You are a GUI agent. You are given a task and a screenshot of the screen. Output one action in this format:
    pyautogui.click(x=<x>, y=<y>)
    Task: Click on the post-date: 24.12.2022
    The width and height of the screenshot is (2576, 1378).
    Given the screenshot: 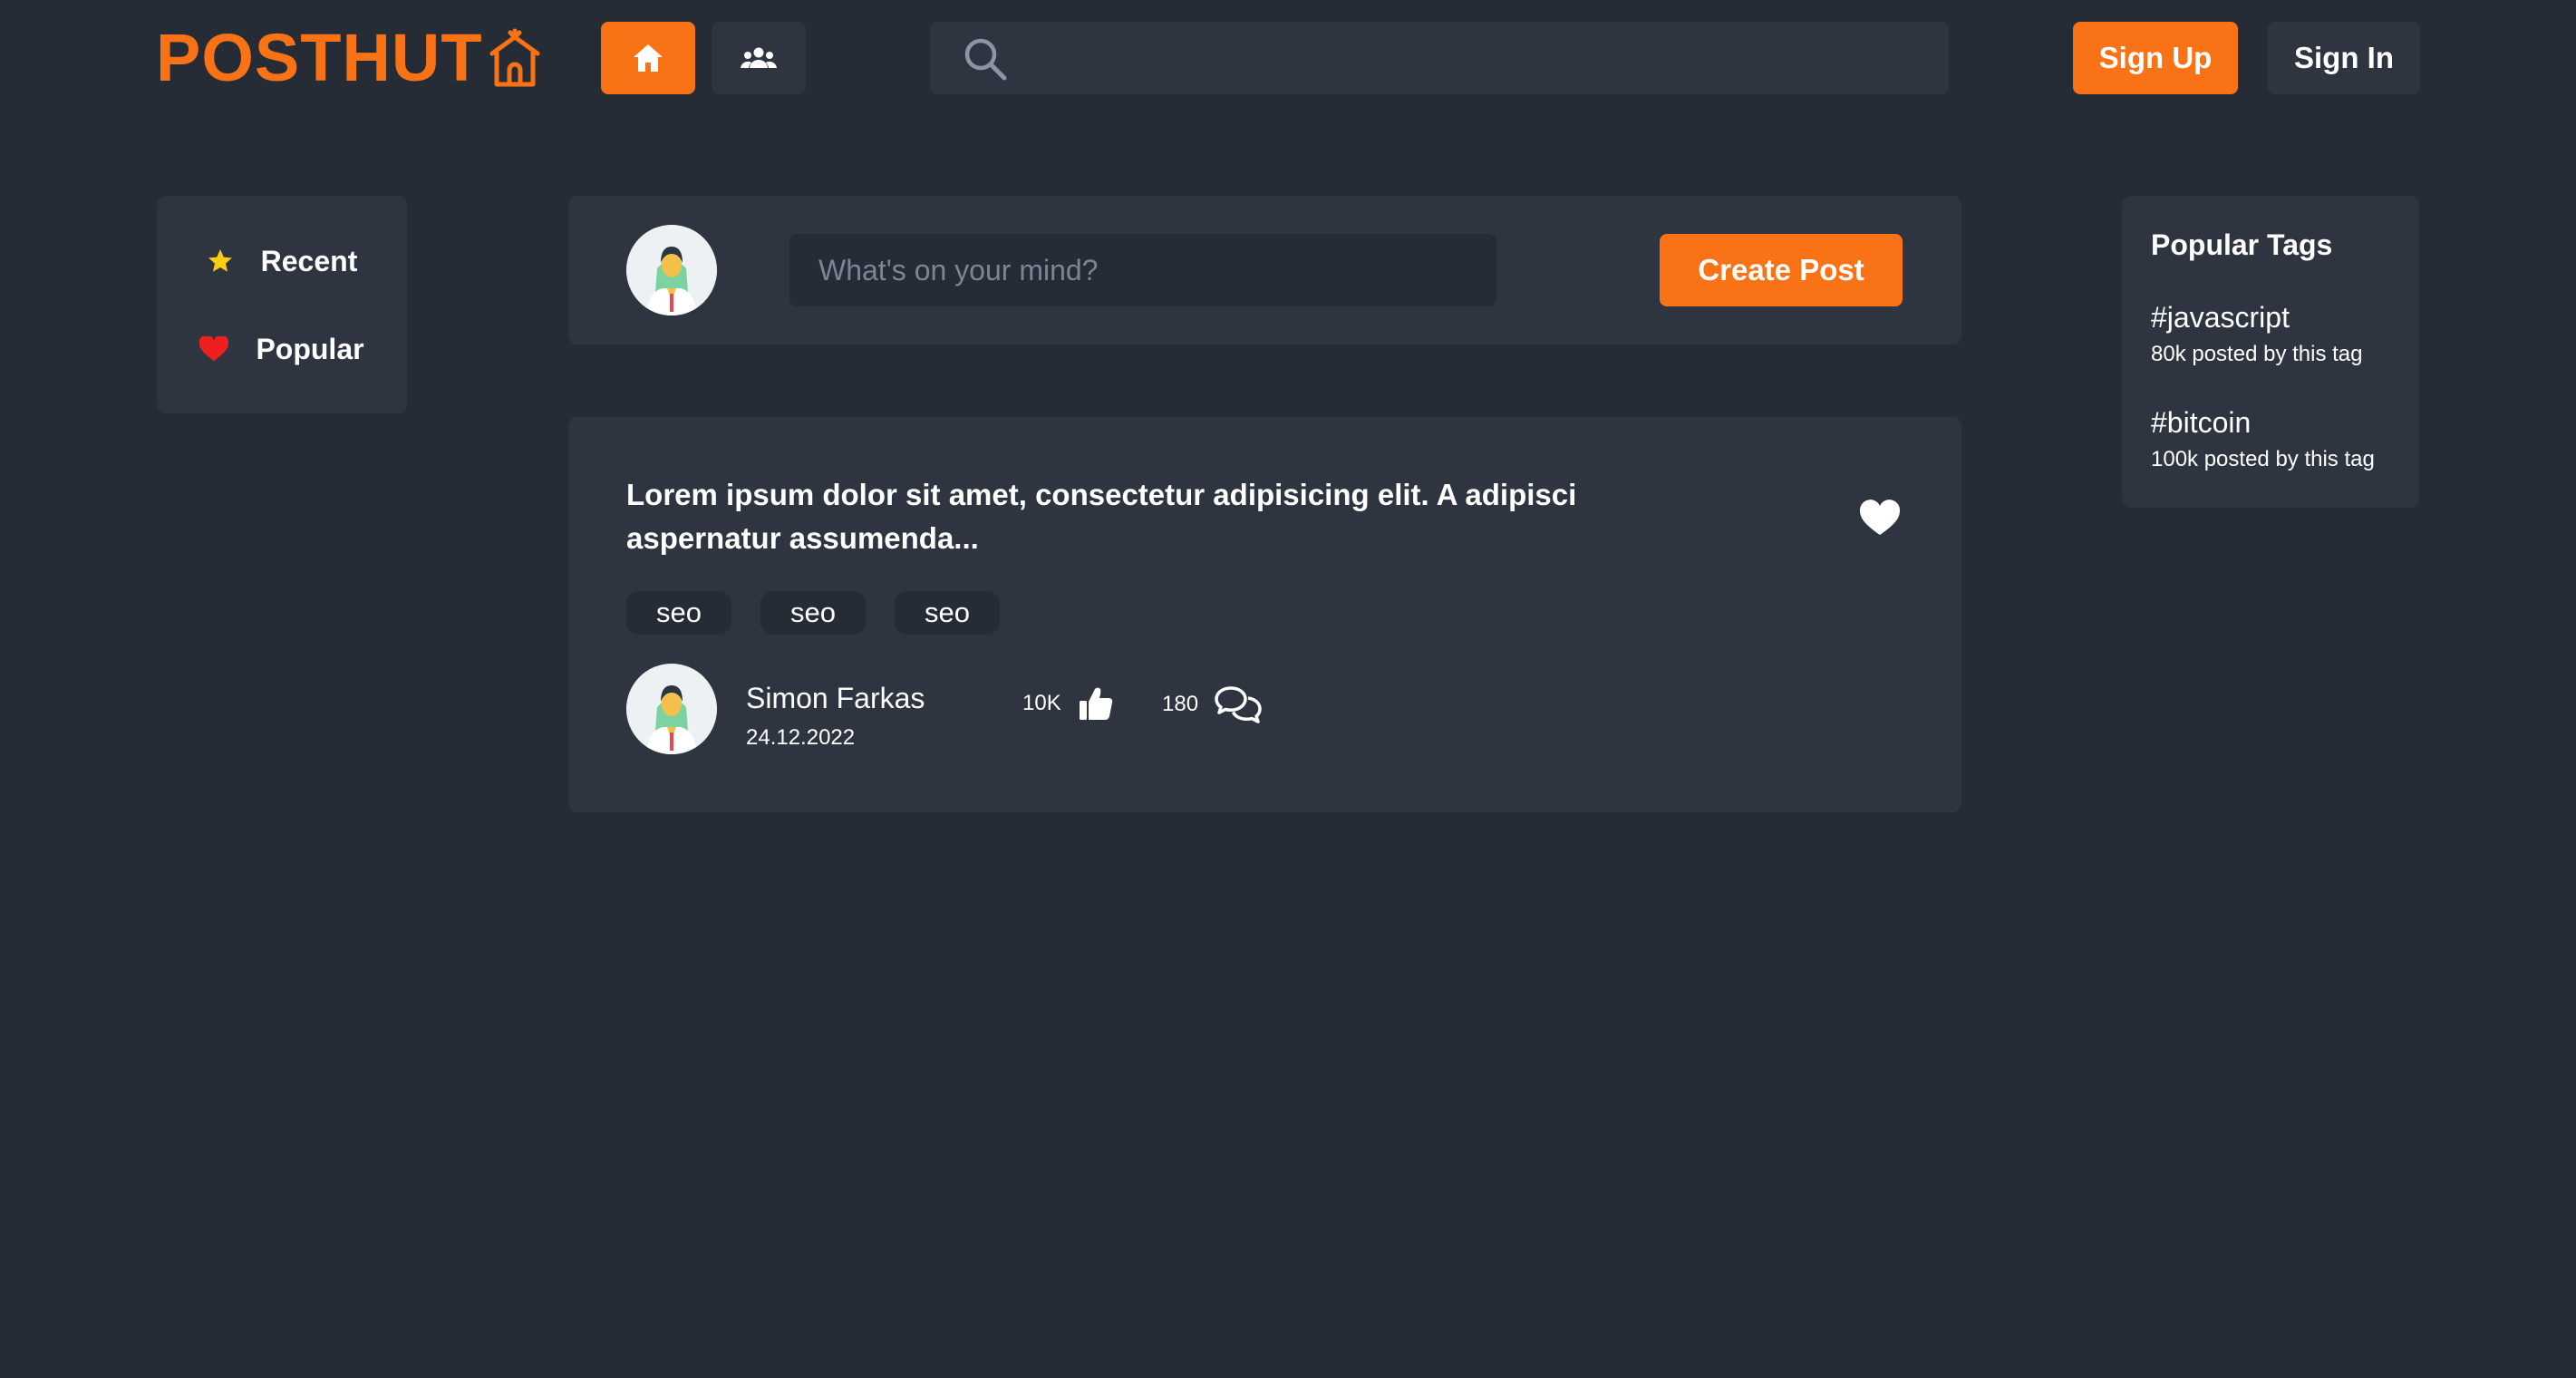 What is the action you would take?
    pyautogui.click(x=801, y=737)
    